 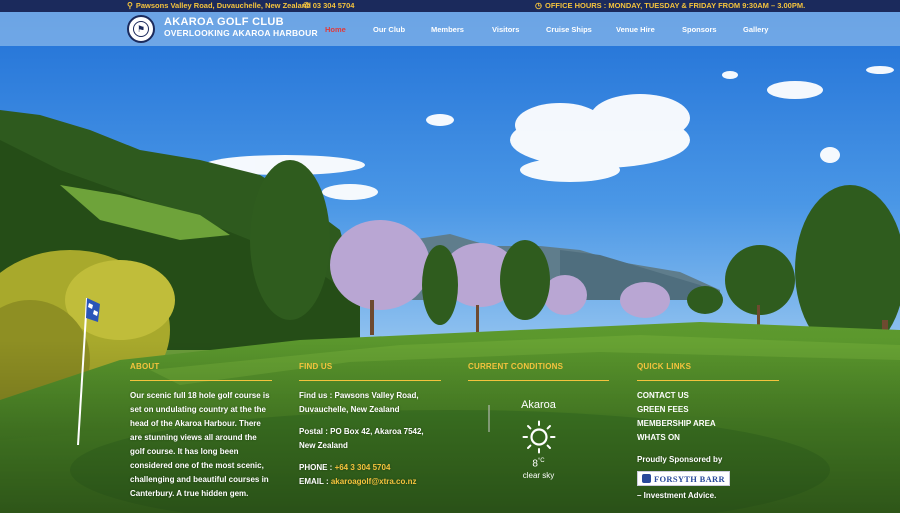 I want to click on map-pin-icon: ⚲, so click(x=130, y=5).